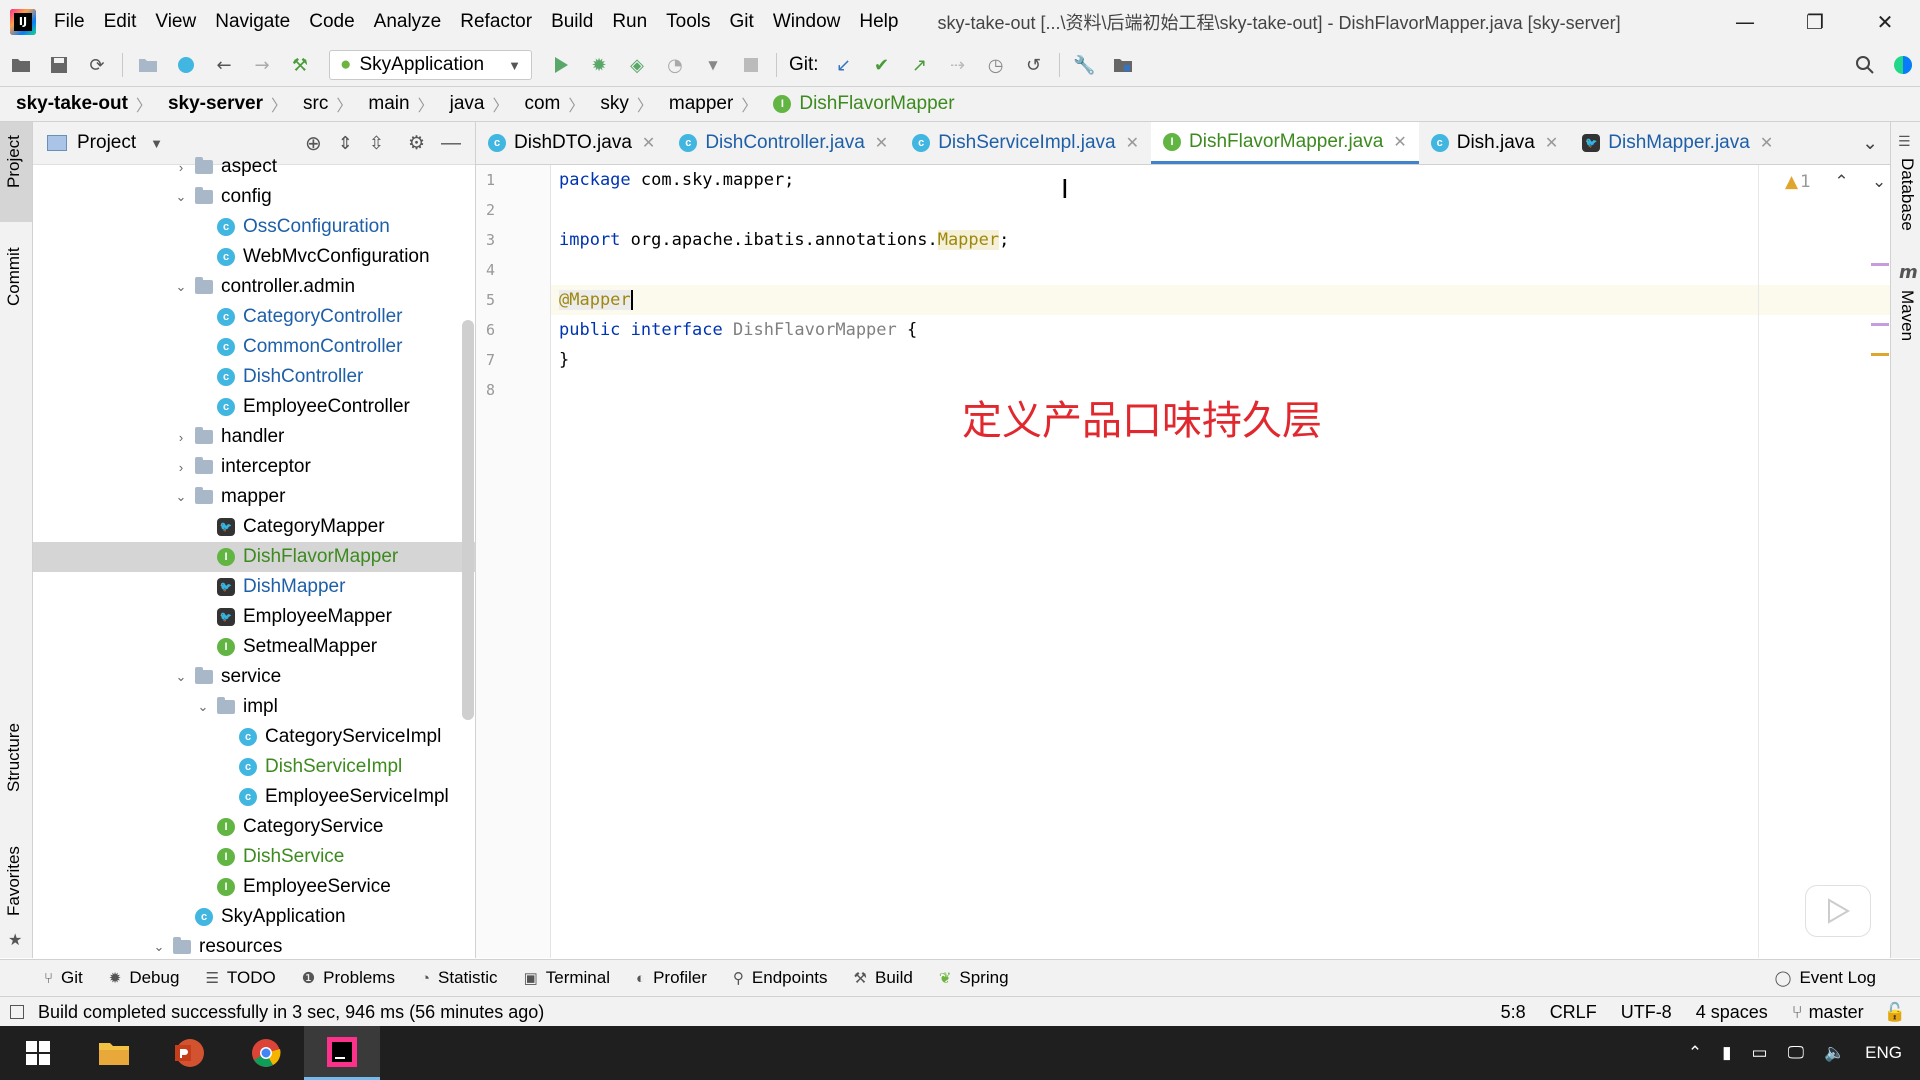 Image resolution: width=1920 pixels, height=1080 pixels. I want to click on build-hammer-icon: ⚒, so click(300, 65).